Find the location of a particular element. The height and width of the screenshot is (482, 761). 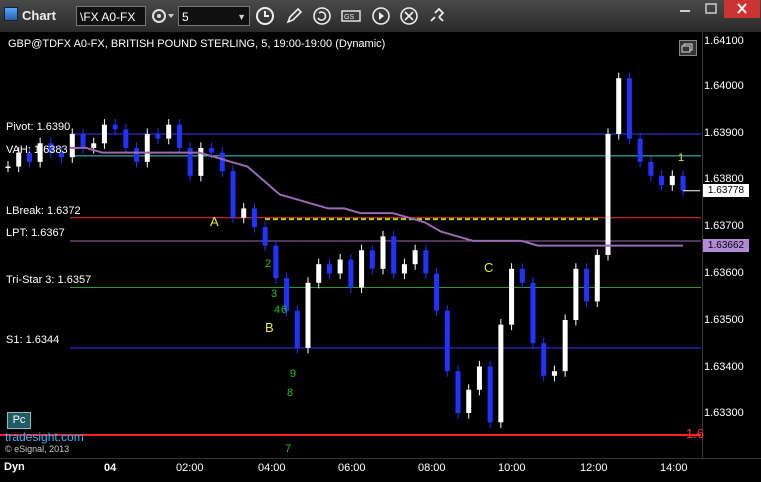

edge-value-label: 1.6 is located at coordinates (695, 433).